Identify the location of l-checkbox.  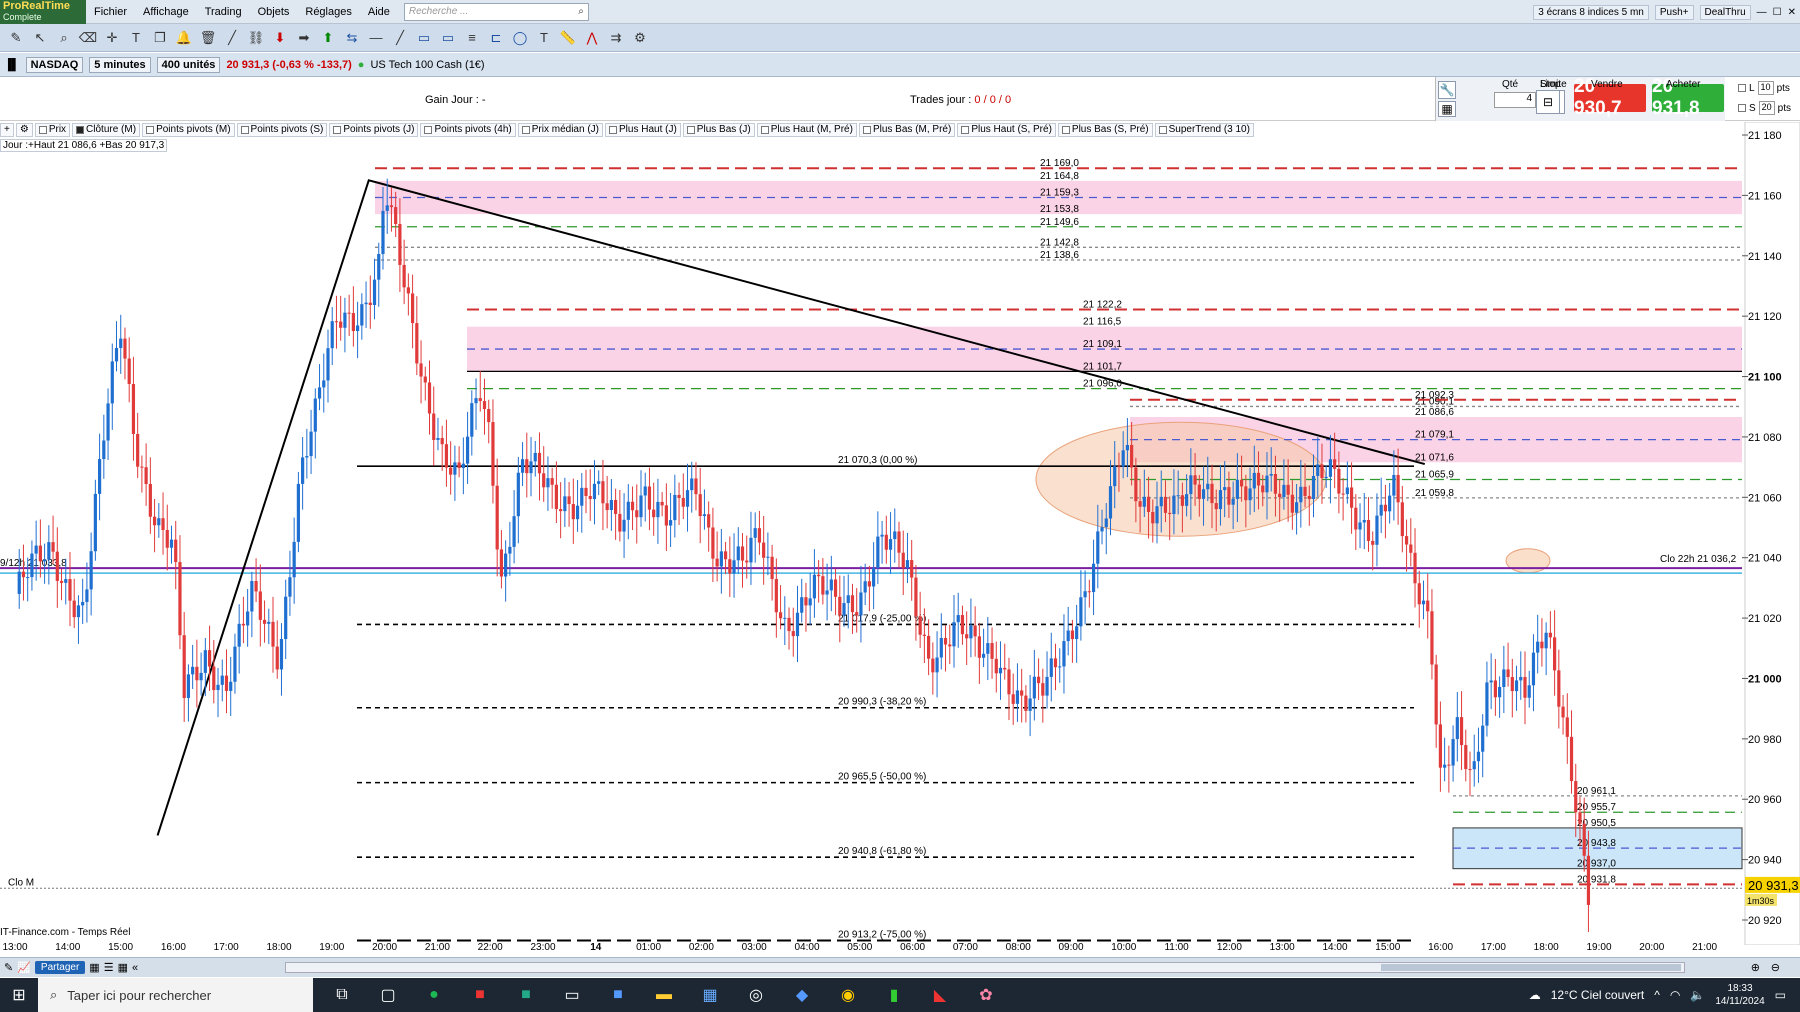
(1742, 88).